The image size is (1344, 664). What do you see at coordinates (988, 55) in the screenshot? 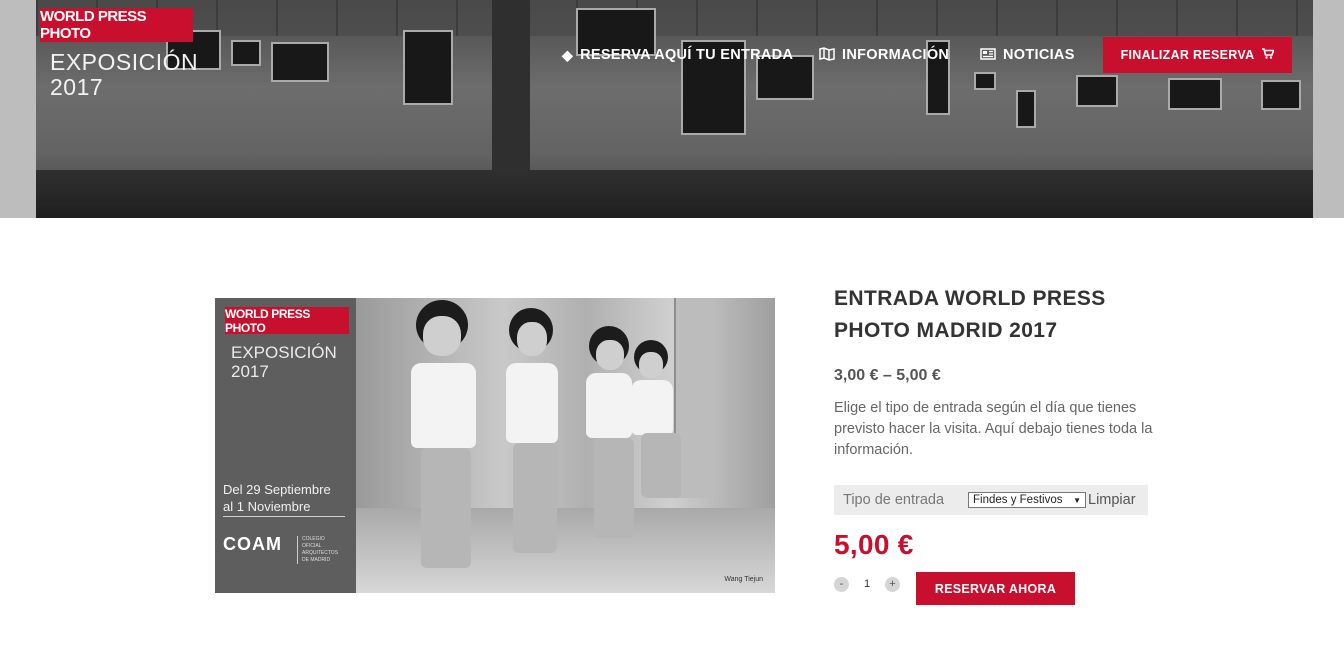
I see `newspaper-icon` at bounding box center [988, 55].